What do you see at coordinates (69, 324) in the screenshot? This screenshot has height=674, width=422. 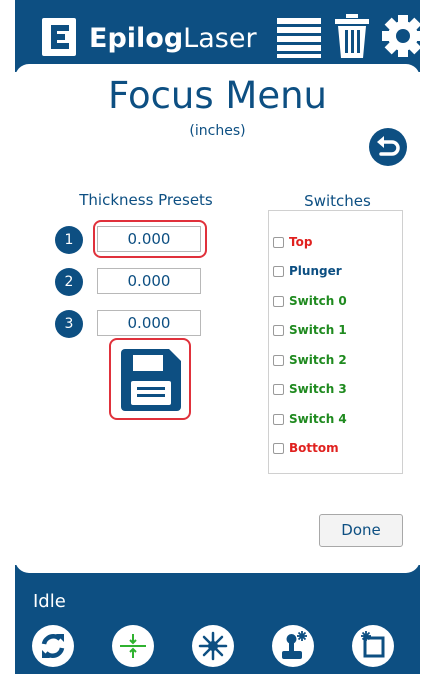 I see `preset-number-badge: 3` at bounding box center [69, 324].